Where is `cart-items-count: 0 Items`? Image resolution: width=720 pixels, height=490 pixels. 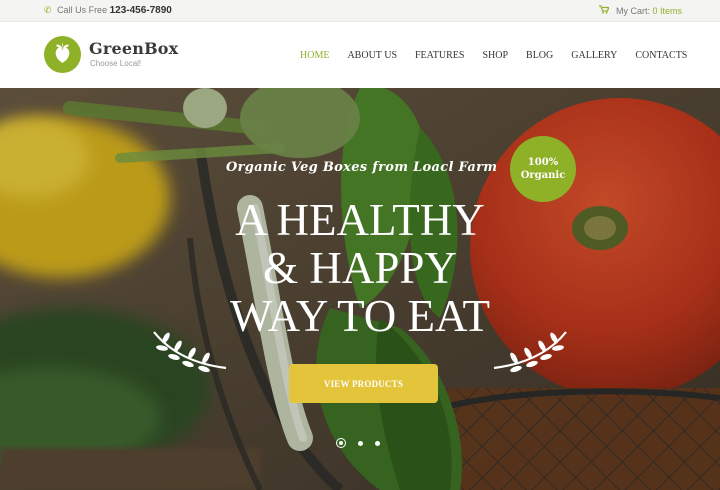
cart-items-count: 0 Items is located at coordinates (667, 11).